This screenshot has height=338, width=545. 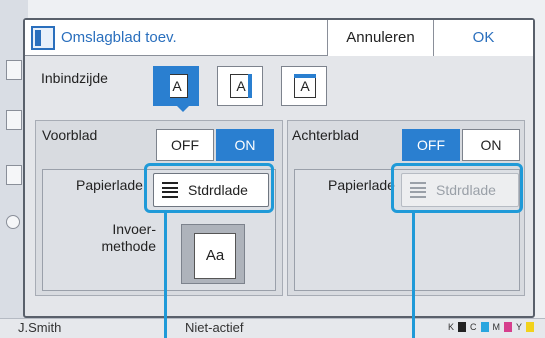 I want to click on dialog-title: Omslagblad toev., so click(x=119, y=37).